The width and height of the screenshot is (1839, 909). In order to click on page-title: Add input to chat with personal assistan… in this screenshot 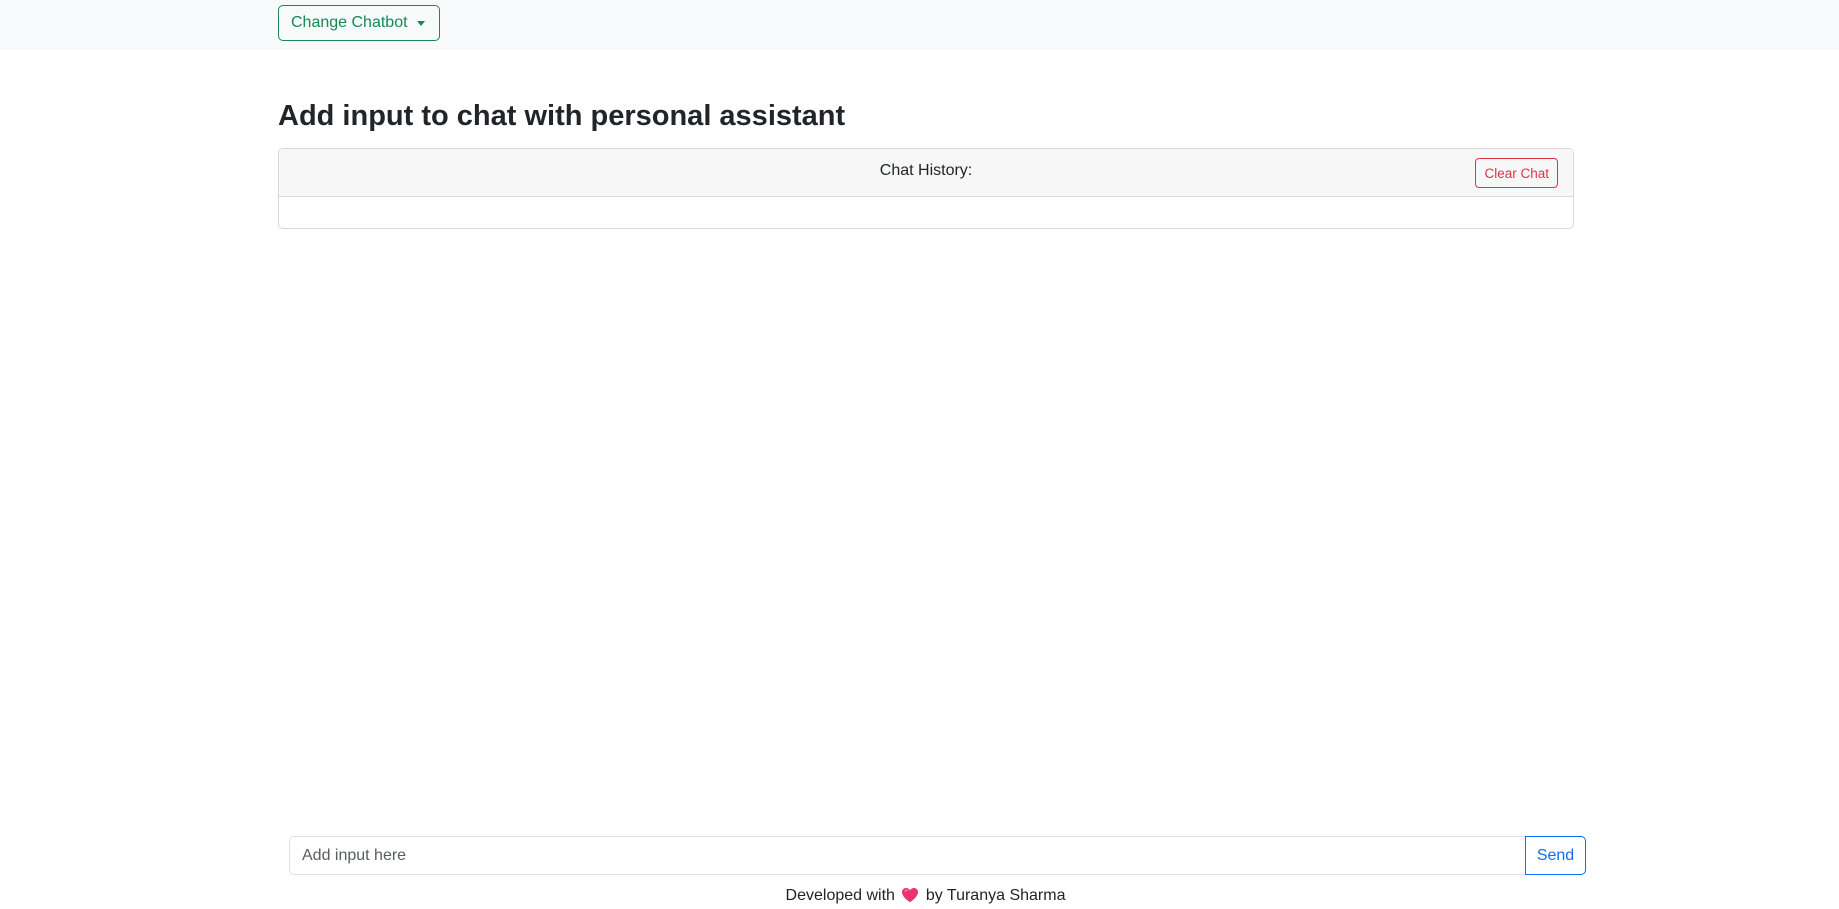, I will do `click(562, 116)`.